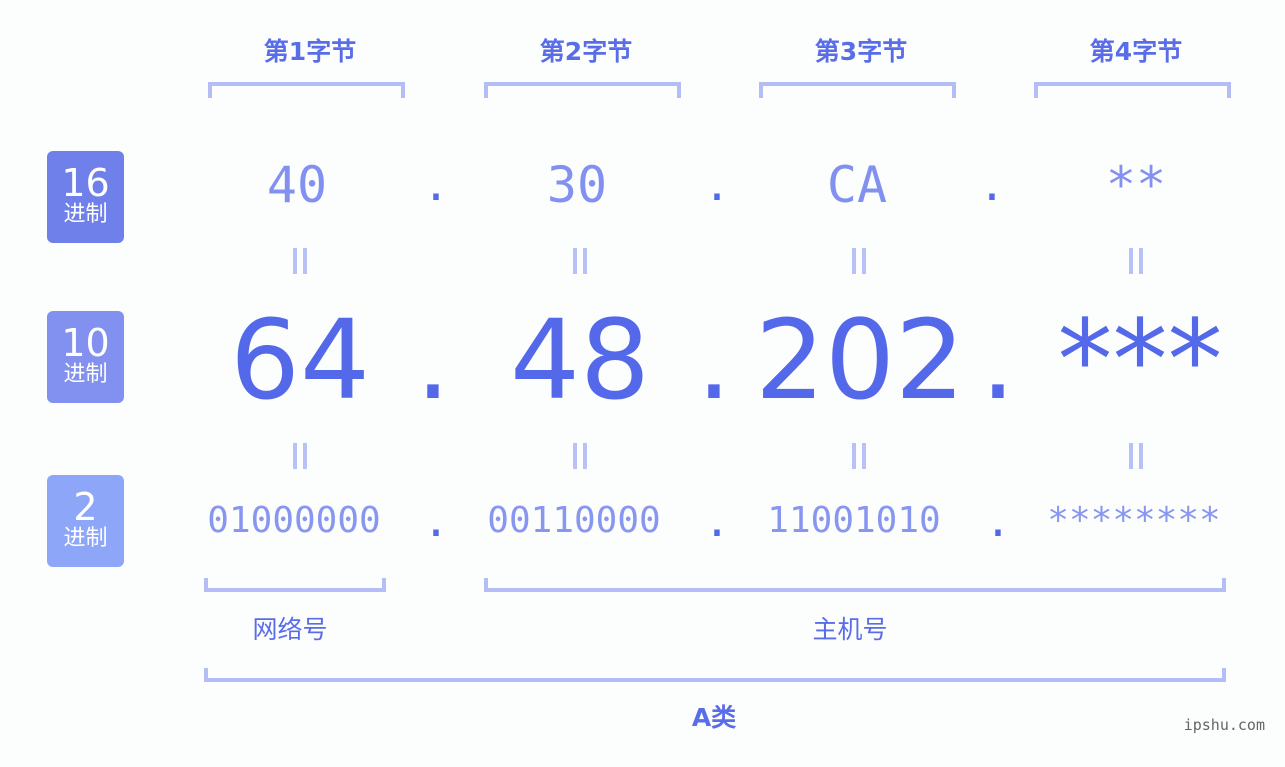  What do you see at coordinates (861, 51) in the screenshot?
I see `byte-label-3: 第3字节` at bounding box center [861, 51].